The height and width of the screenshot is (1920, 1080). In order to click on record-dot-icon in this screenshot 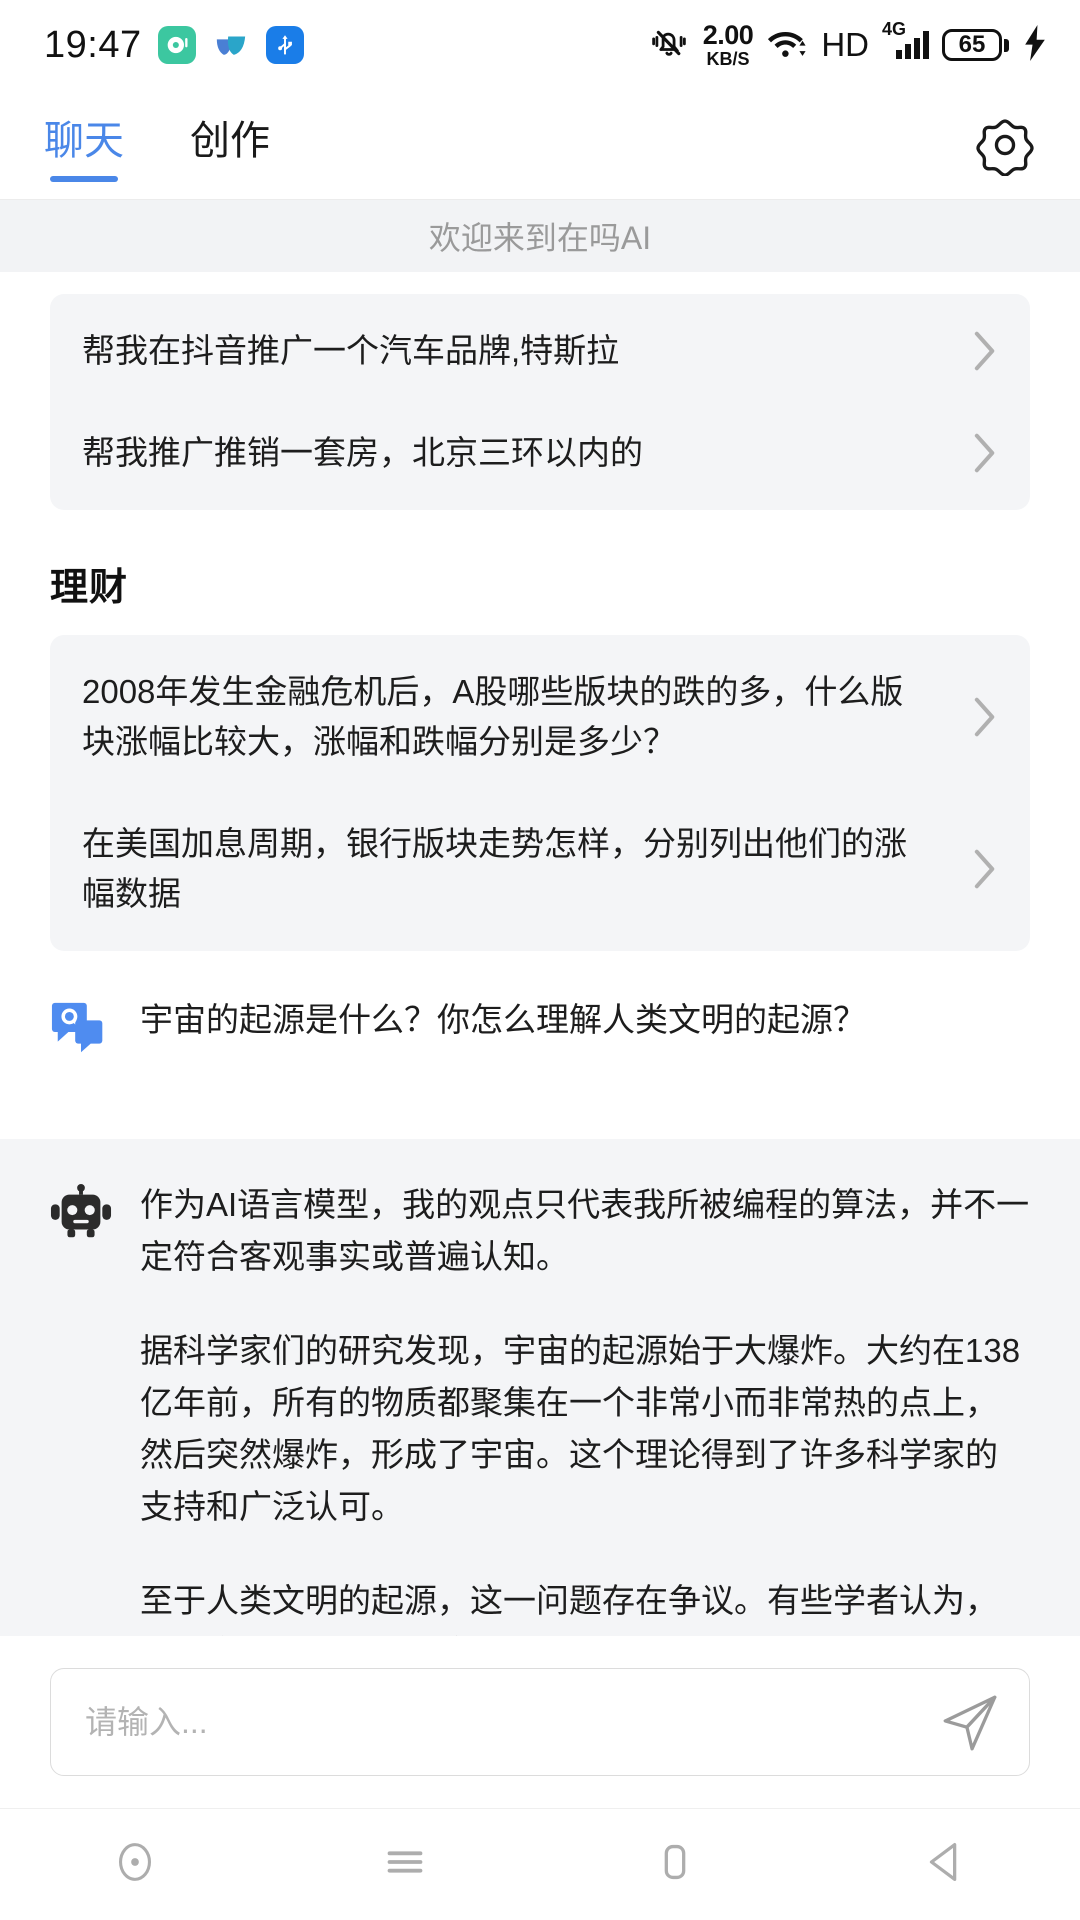, I will do `click(135, 1864)`.